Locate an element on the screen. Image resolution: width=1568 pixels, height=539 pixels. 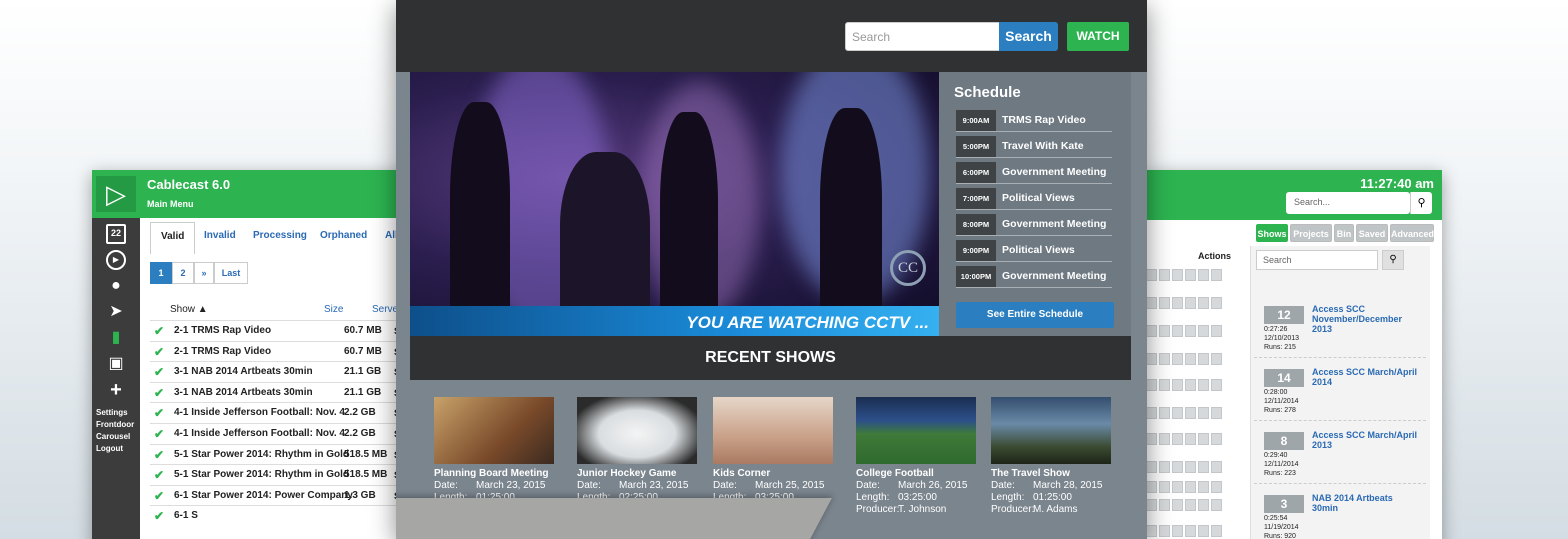
show-title: Junior Hockey Game is located at coordinates (626, 473).